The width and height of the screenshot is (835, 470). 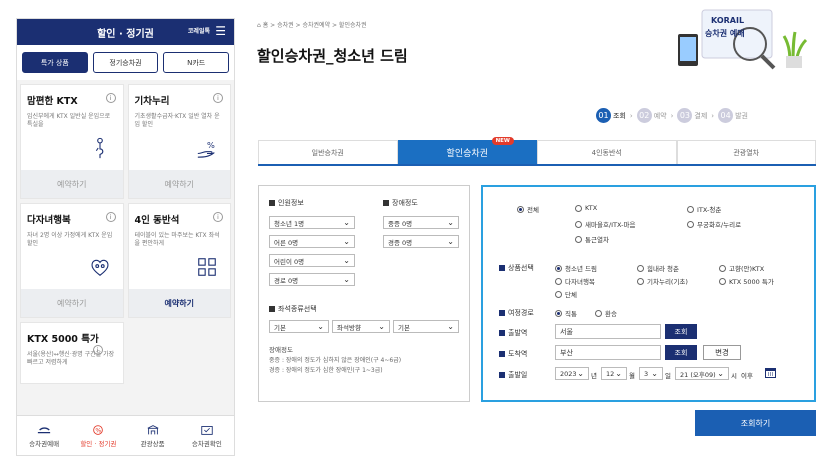 I want to click on radio-hometown-ktx: 고향(안)KTX, so click(x=741, y=268).